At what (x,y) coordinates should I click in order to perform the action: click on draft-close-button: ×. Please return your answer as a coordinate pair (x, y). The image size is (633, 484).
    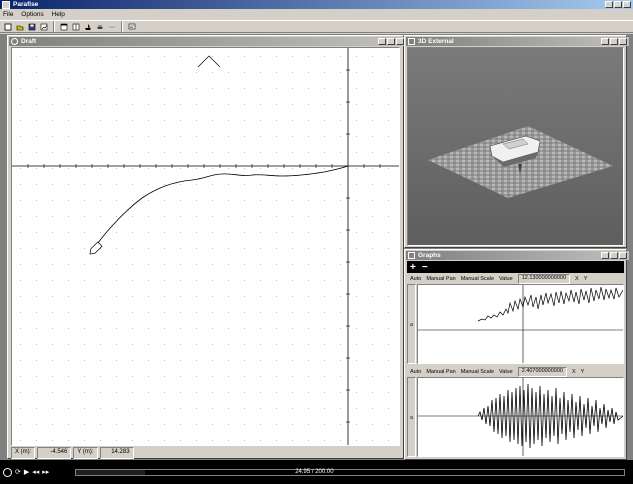
    Looking at the image, I should click on (400, 41).